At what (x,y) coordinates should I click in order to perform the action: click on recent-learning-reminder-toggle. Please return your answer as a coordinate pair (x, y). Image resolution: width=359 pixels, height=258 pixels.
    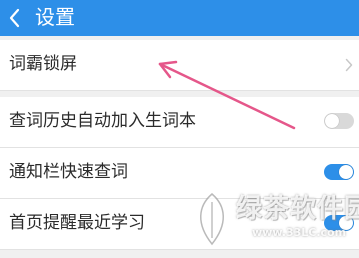
    Looking at the image, I should click on (339, 223).